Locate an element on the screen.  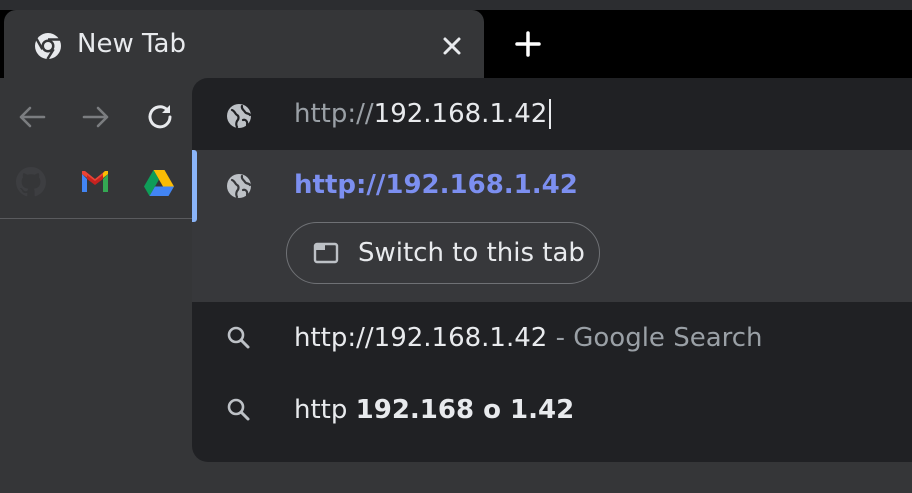
address-input: http://192.168.1.42 is located at coordinates (423, 114).